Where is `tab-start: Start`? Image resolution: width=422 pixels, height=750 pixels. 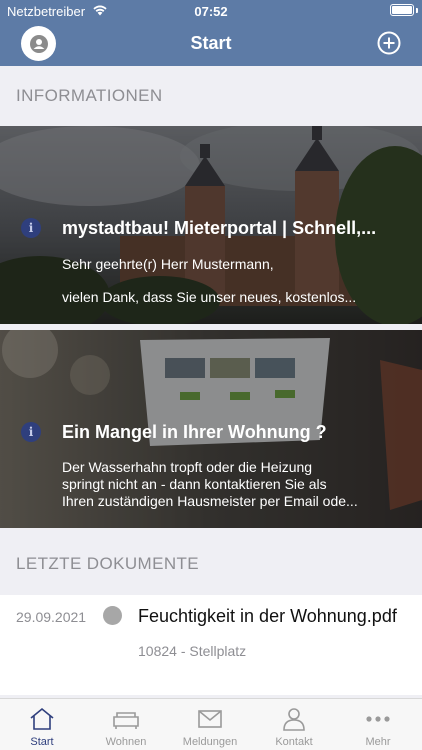 tab-start: Start is located at coordinates (42, 724).